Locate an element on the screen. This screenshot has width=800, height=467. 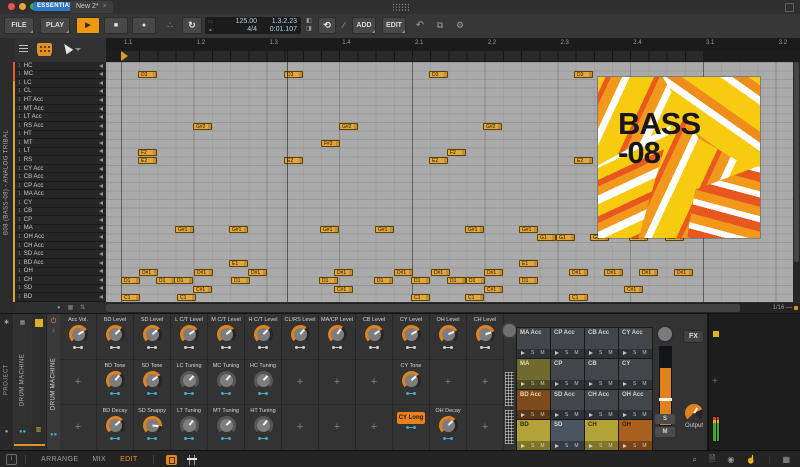
knob-lc-tuning is located at coordinates (189, 380).